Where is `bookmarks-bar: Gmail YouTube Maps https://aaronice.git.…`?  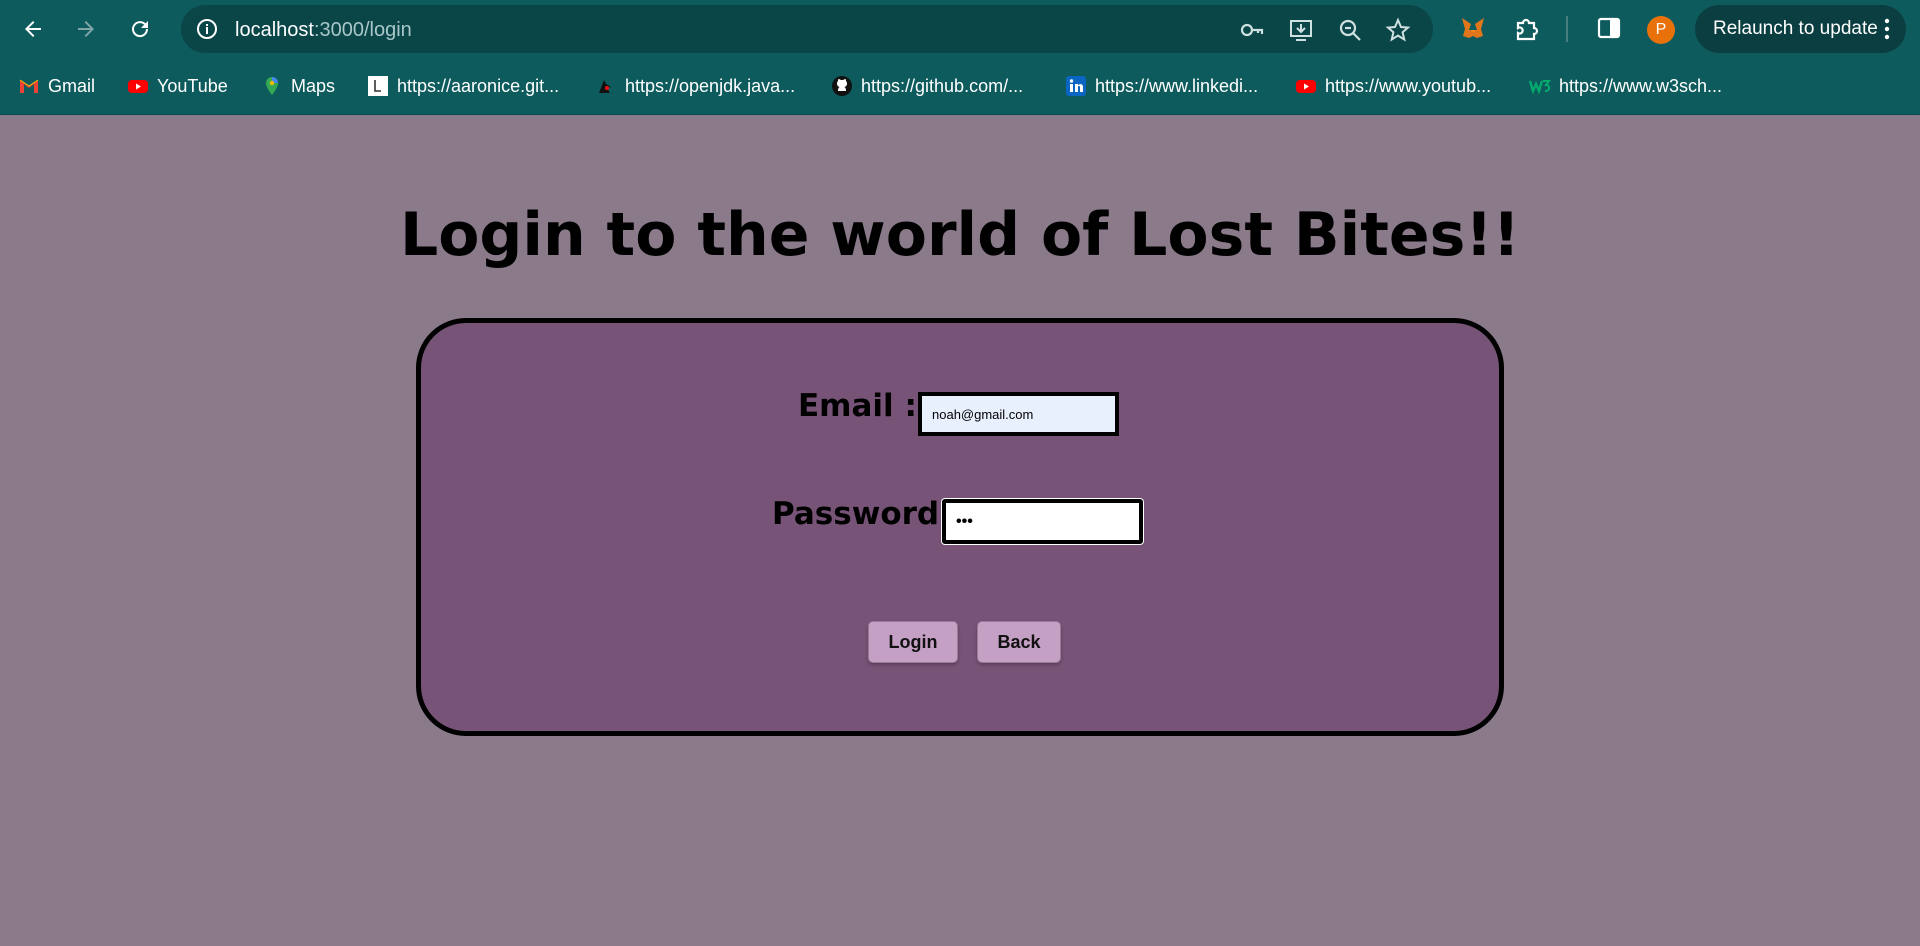
bookmarks-bar: Gmail YouTube Maps https://aaronice.git.… is located at coordinates (960, 86).